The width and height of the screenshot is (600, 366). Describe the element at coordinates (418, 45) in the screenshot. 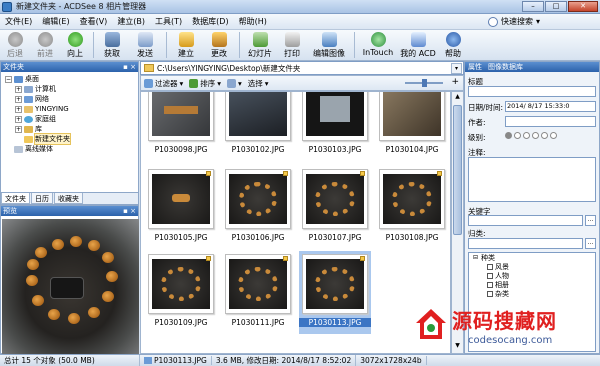

I see `my-acd-button: 我的 ACD` at that location.